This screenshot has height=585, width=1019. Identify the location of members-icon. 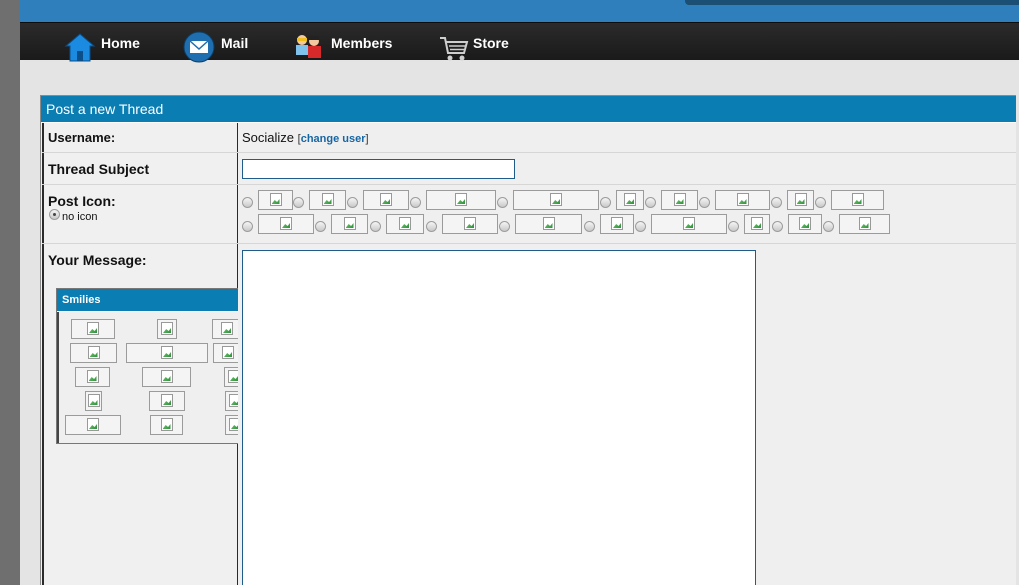
(308, 46).